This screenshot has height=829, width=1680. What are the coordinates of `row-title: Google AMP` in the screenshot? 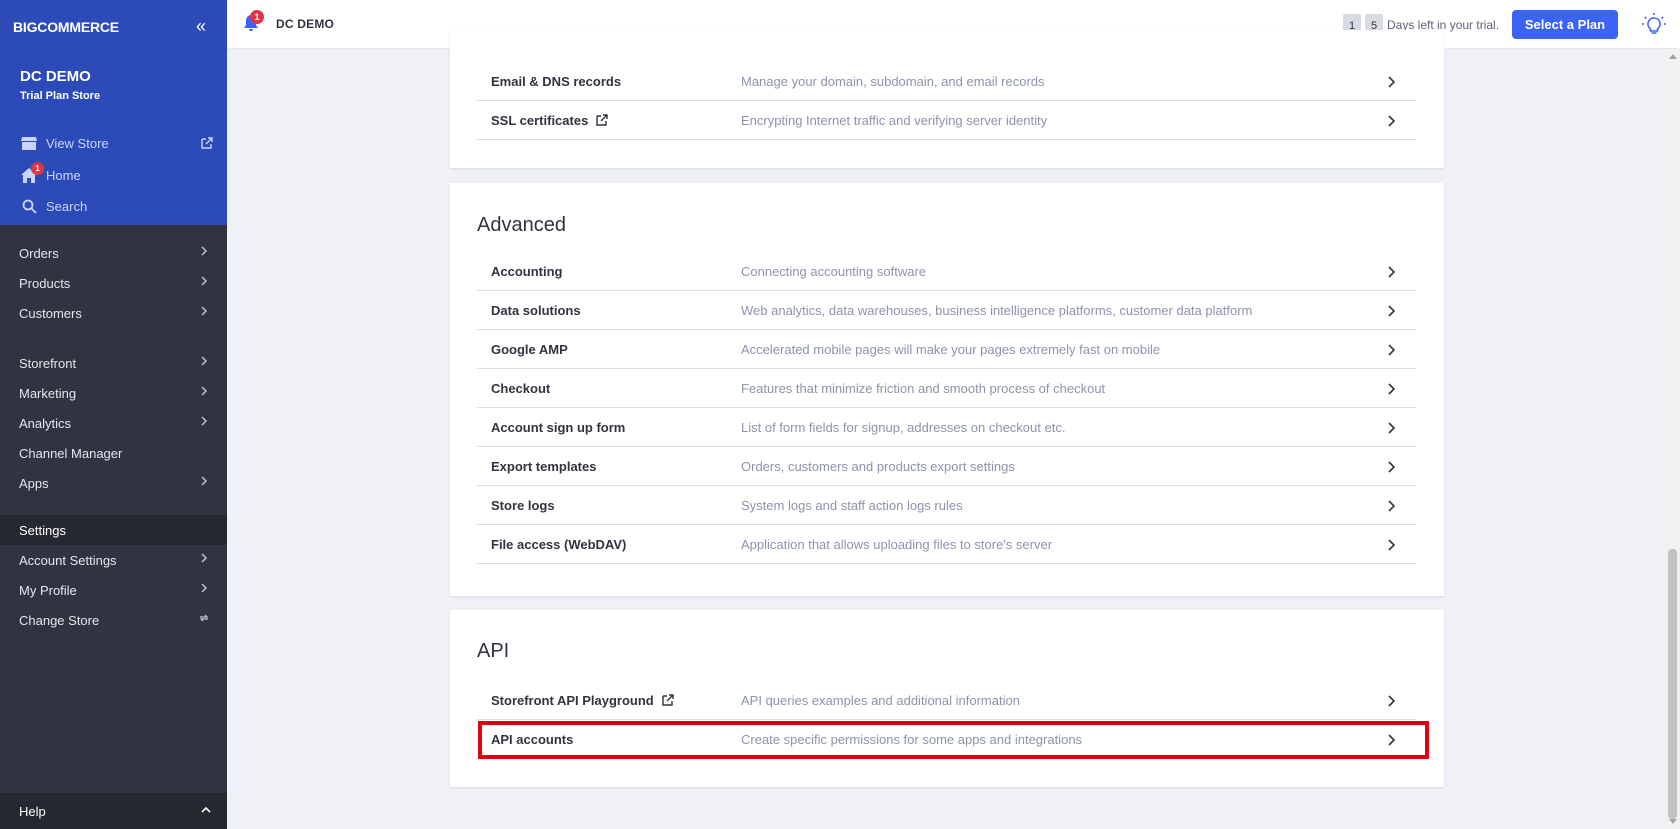 It's located at (529, 349).